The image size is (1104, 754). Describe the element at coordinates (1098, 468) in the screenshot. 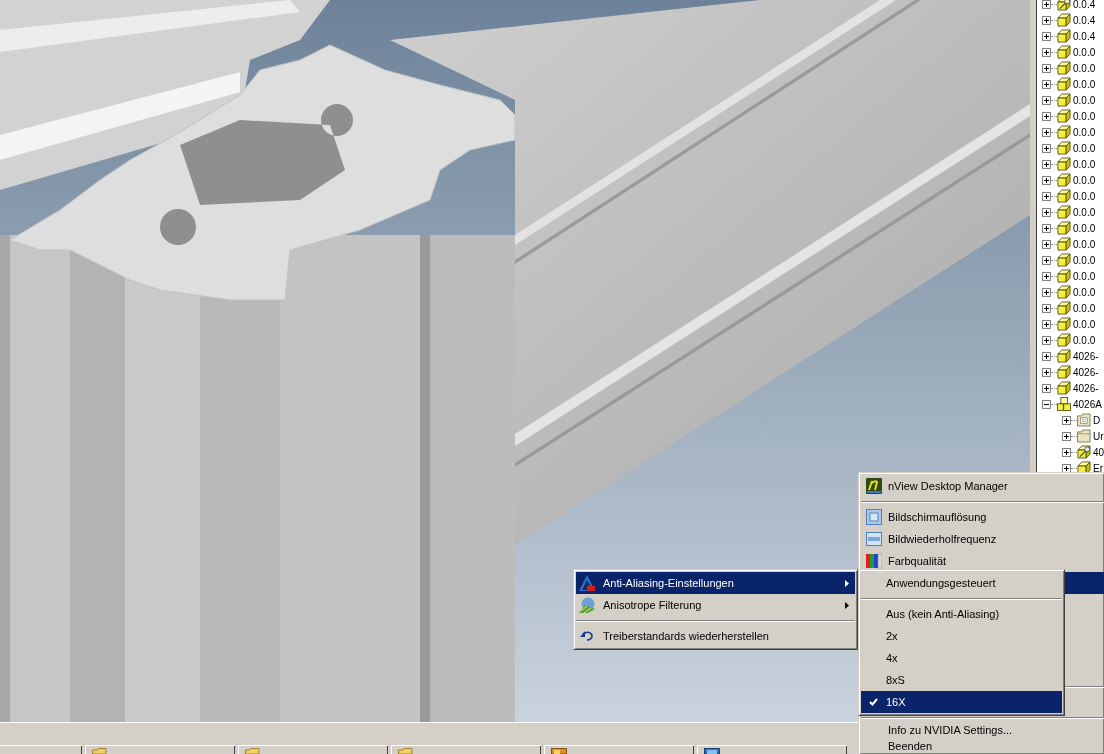

I see `tree-item: Er` at that location.